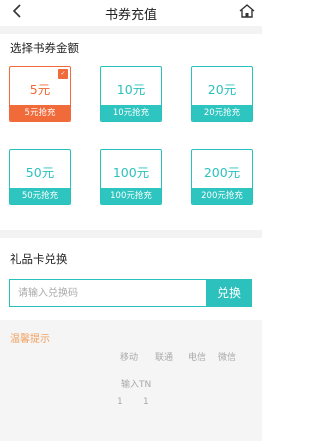 Image resolution: width=320 pixels, height=441 pixels. What do you see at coordinates (131, 196) in the screenshot?
I see `amount-cta: 100元抢充` at bounding box center [131, 196].